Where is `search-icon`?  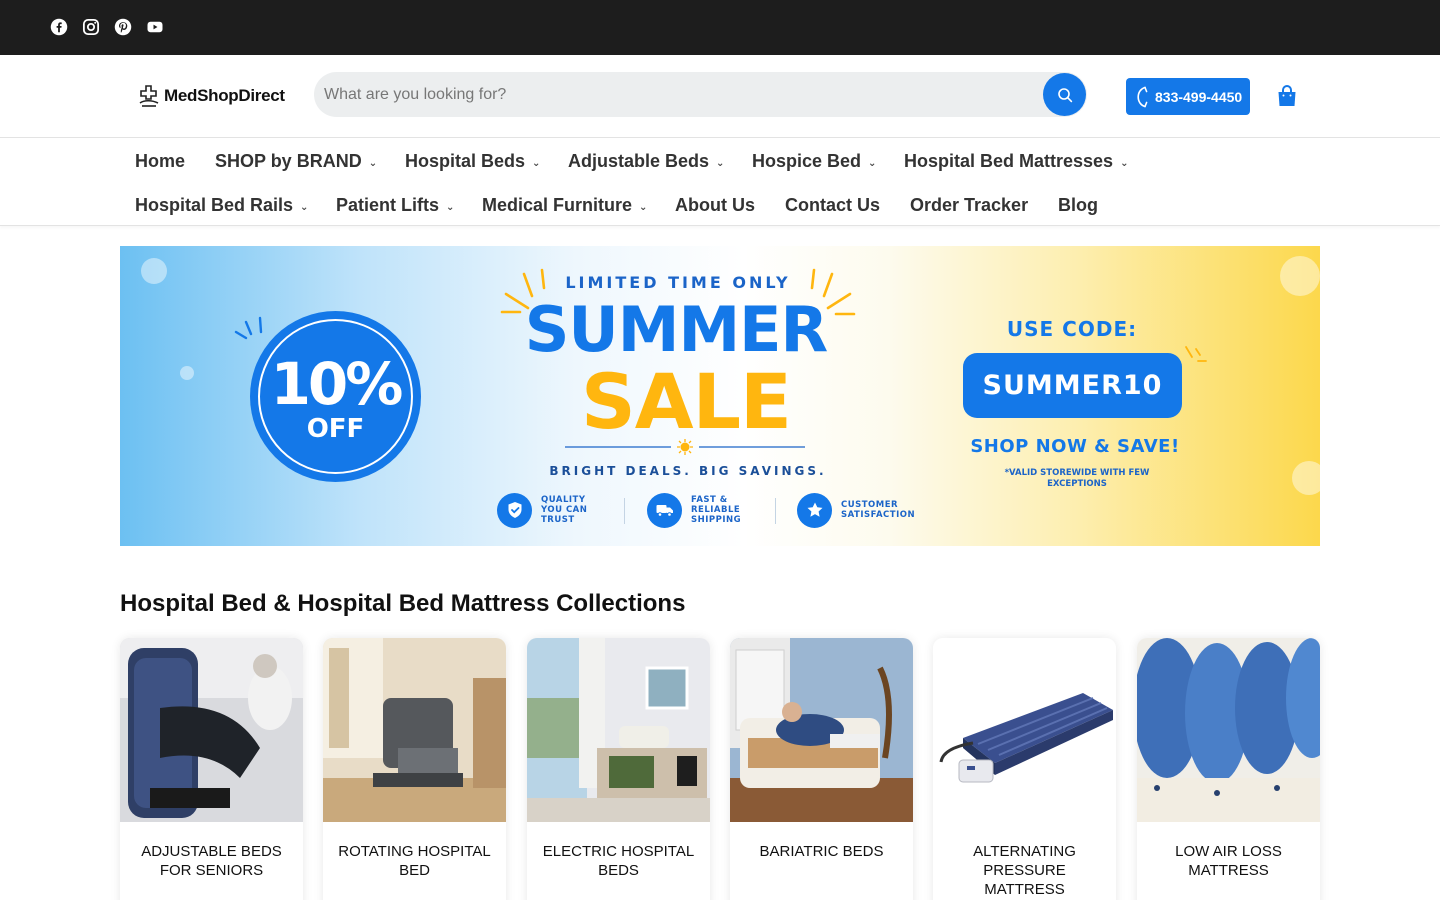 search-icon is located at coordinates (1064, 94).